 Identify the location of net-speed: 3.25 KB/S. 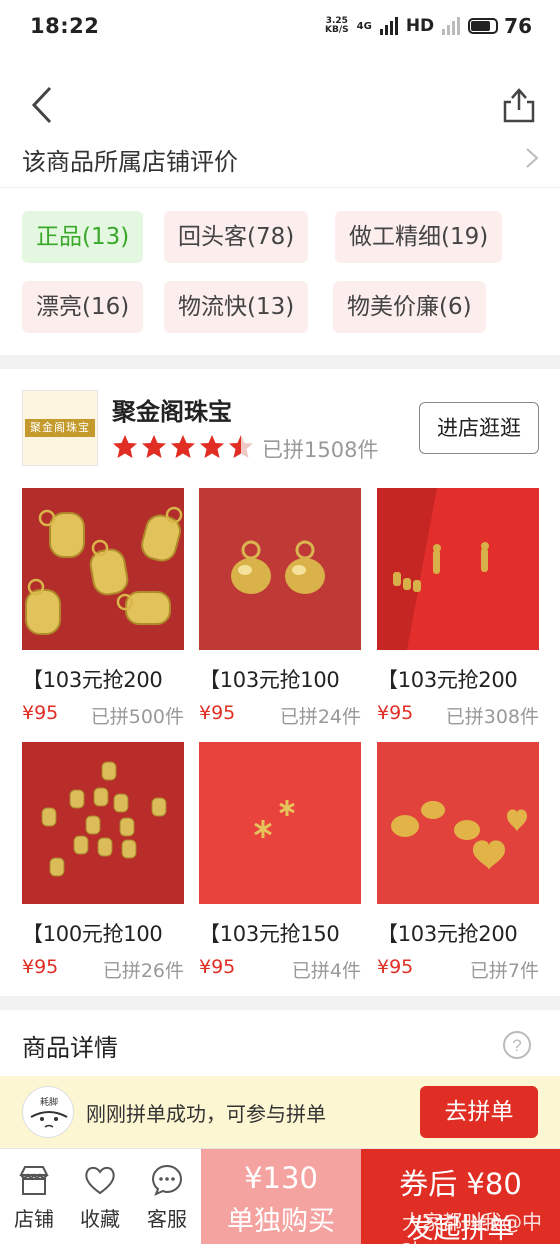
(337, 25).